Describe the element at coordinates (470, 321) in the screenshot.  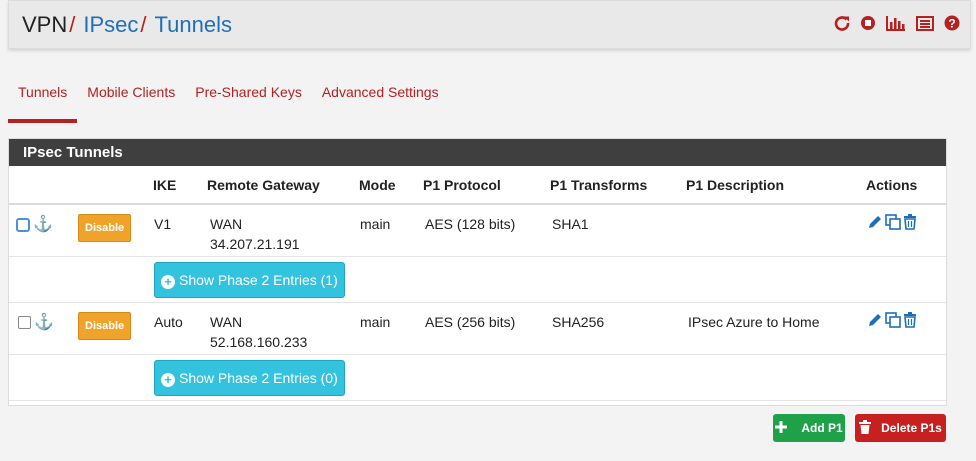
I see `protocol-value: AES (256 bits)` at that location.